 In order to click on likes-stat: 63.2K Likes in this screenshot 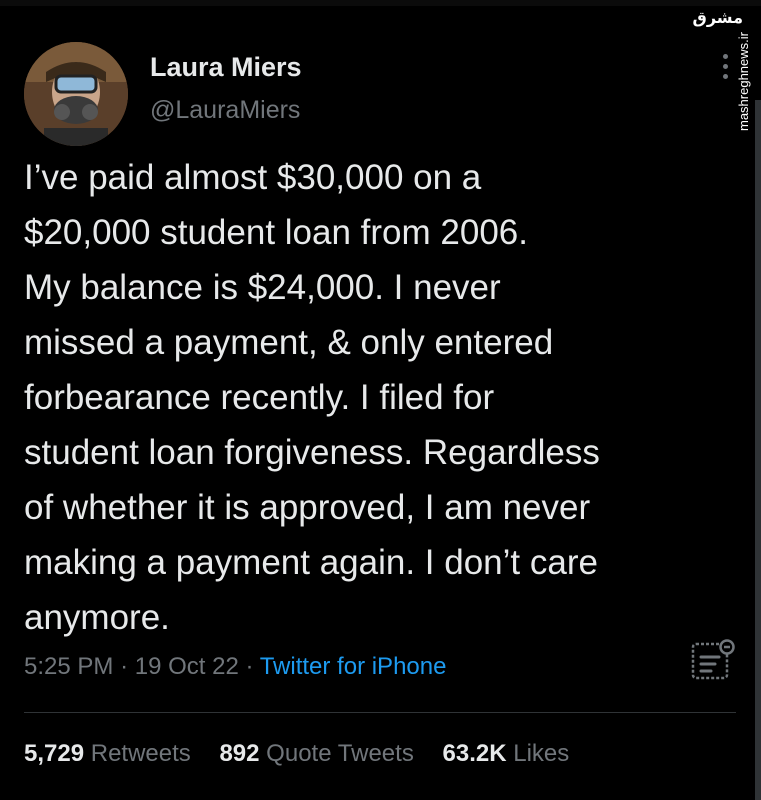, I will do `click(506, 753)`.